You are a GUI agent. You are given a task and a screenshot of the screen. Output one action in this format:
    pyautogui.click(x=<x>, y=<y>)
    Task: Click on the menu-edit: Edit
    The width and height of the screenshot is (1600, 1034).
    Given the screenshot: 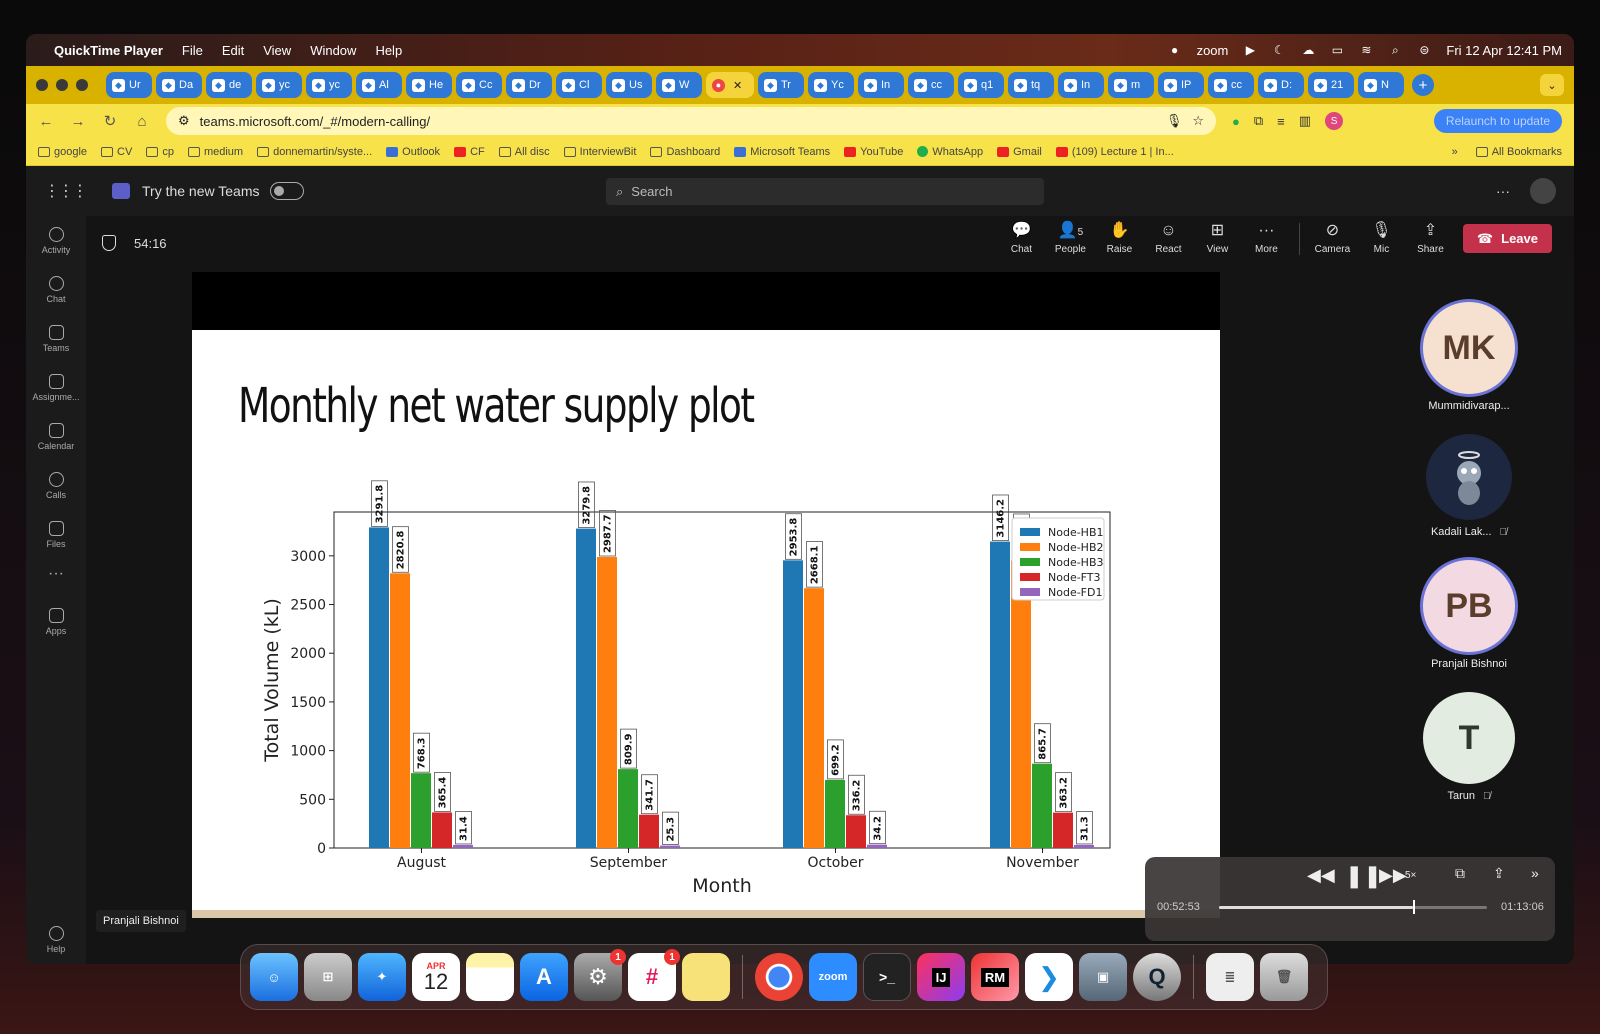 What is the action you would take?
    pyautogui.click(x=233, y=50)
    